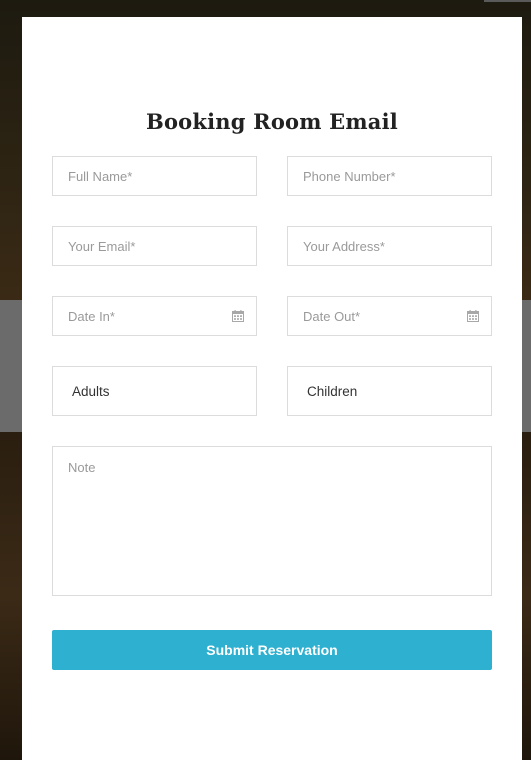 The image size is (531, 760). I want to click on email-field: Your Email*, so click(154, 246).